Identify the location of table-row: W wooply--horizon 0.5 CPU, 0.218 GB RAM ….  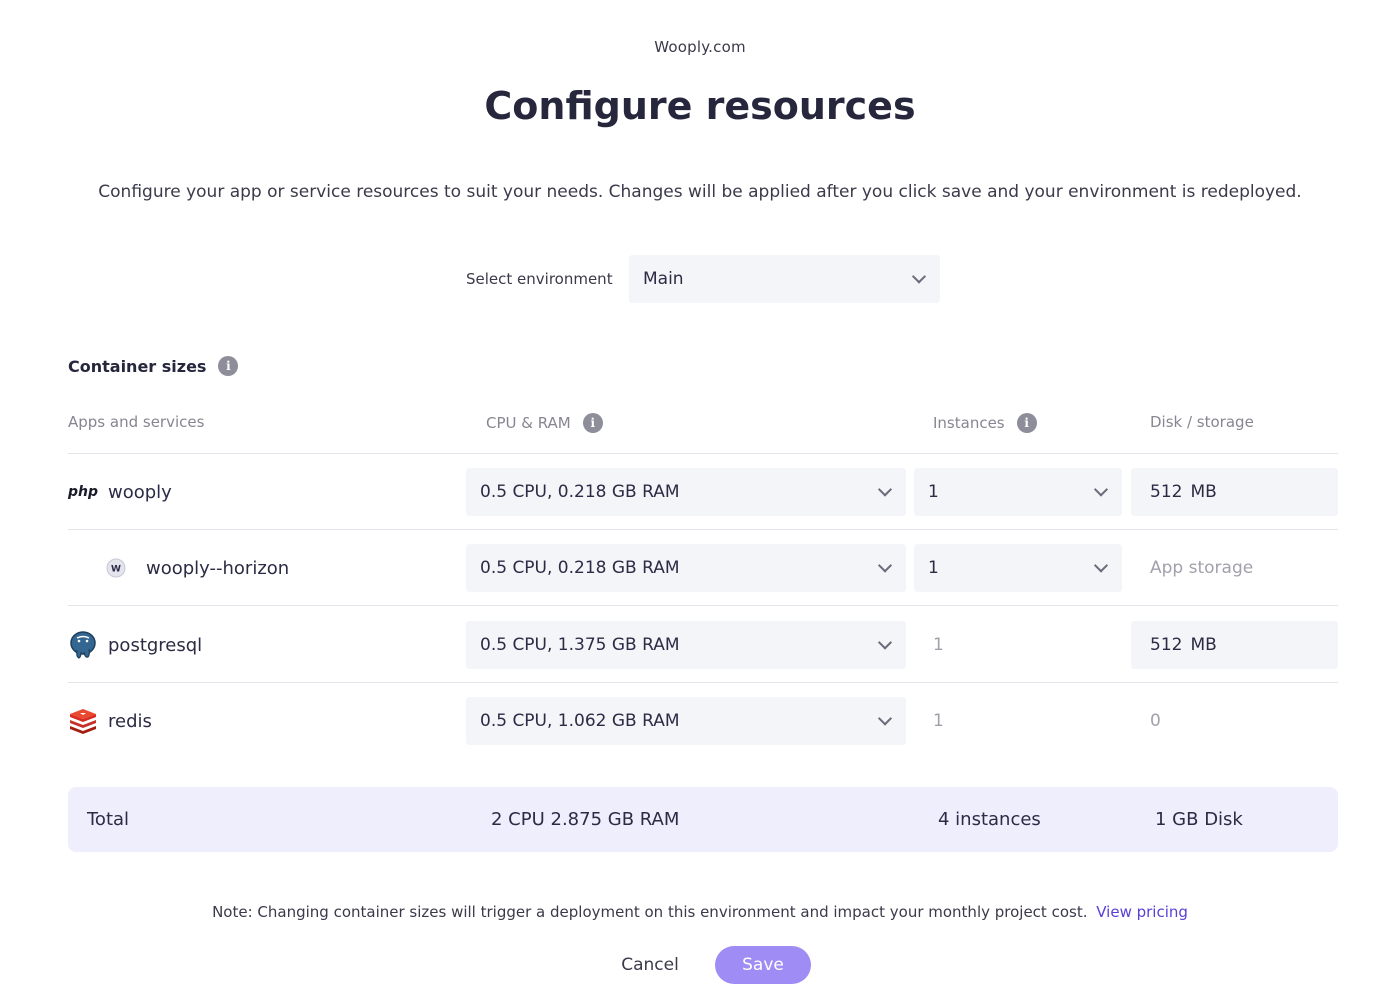
(700, 568).